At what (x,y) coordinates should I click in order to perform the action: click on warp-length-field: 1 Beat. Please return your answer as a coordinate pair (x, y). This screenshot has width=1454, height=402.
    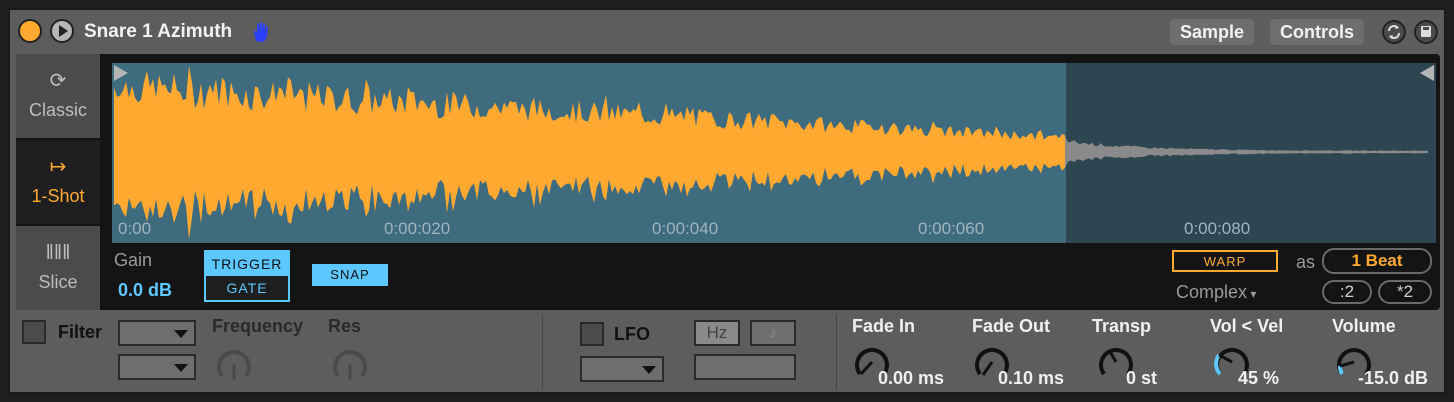
    Looking at the image, I should click on (1377, 261).